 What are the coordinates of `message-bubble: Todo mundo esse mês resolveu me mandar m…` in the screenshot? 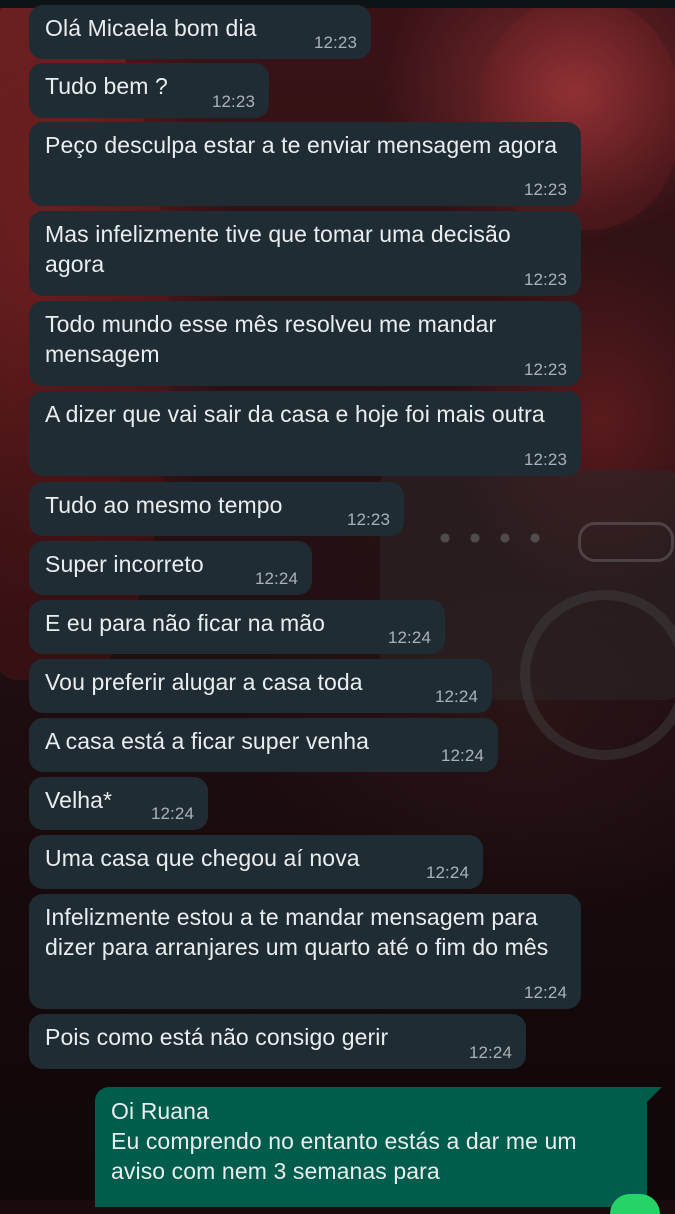 It's located at (305, 343).